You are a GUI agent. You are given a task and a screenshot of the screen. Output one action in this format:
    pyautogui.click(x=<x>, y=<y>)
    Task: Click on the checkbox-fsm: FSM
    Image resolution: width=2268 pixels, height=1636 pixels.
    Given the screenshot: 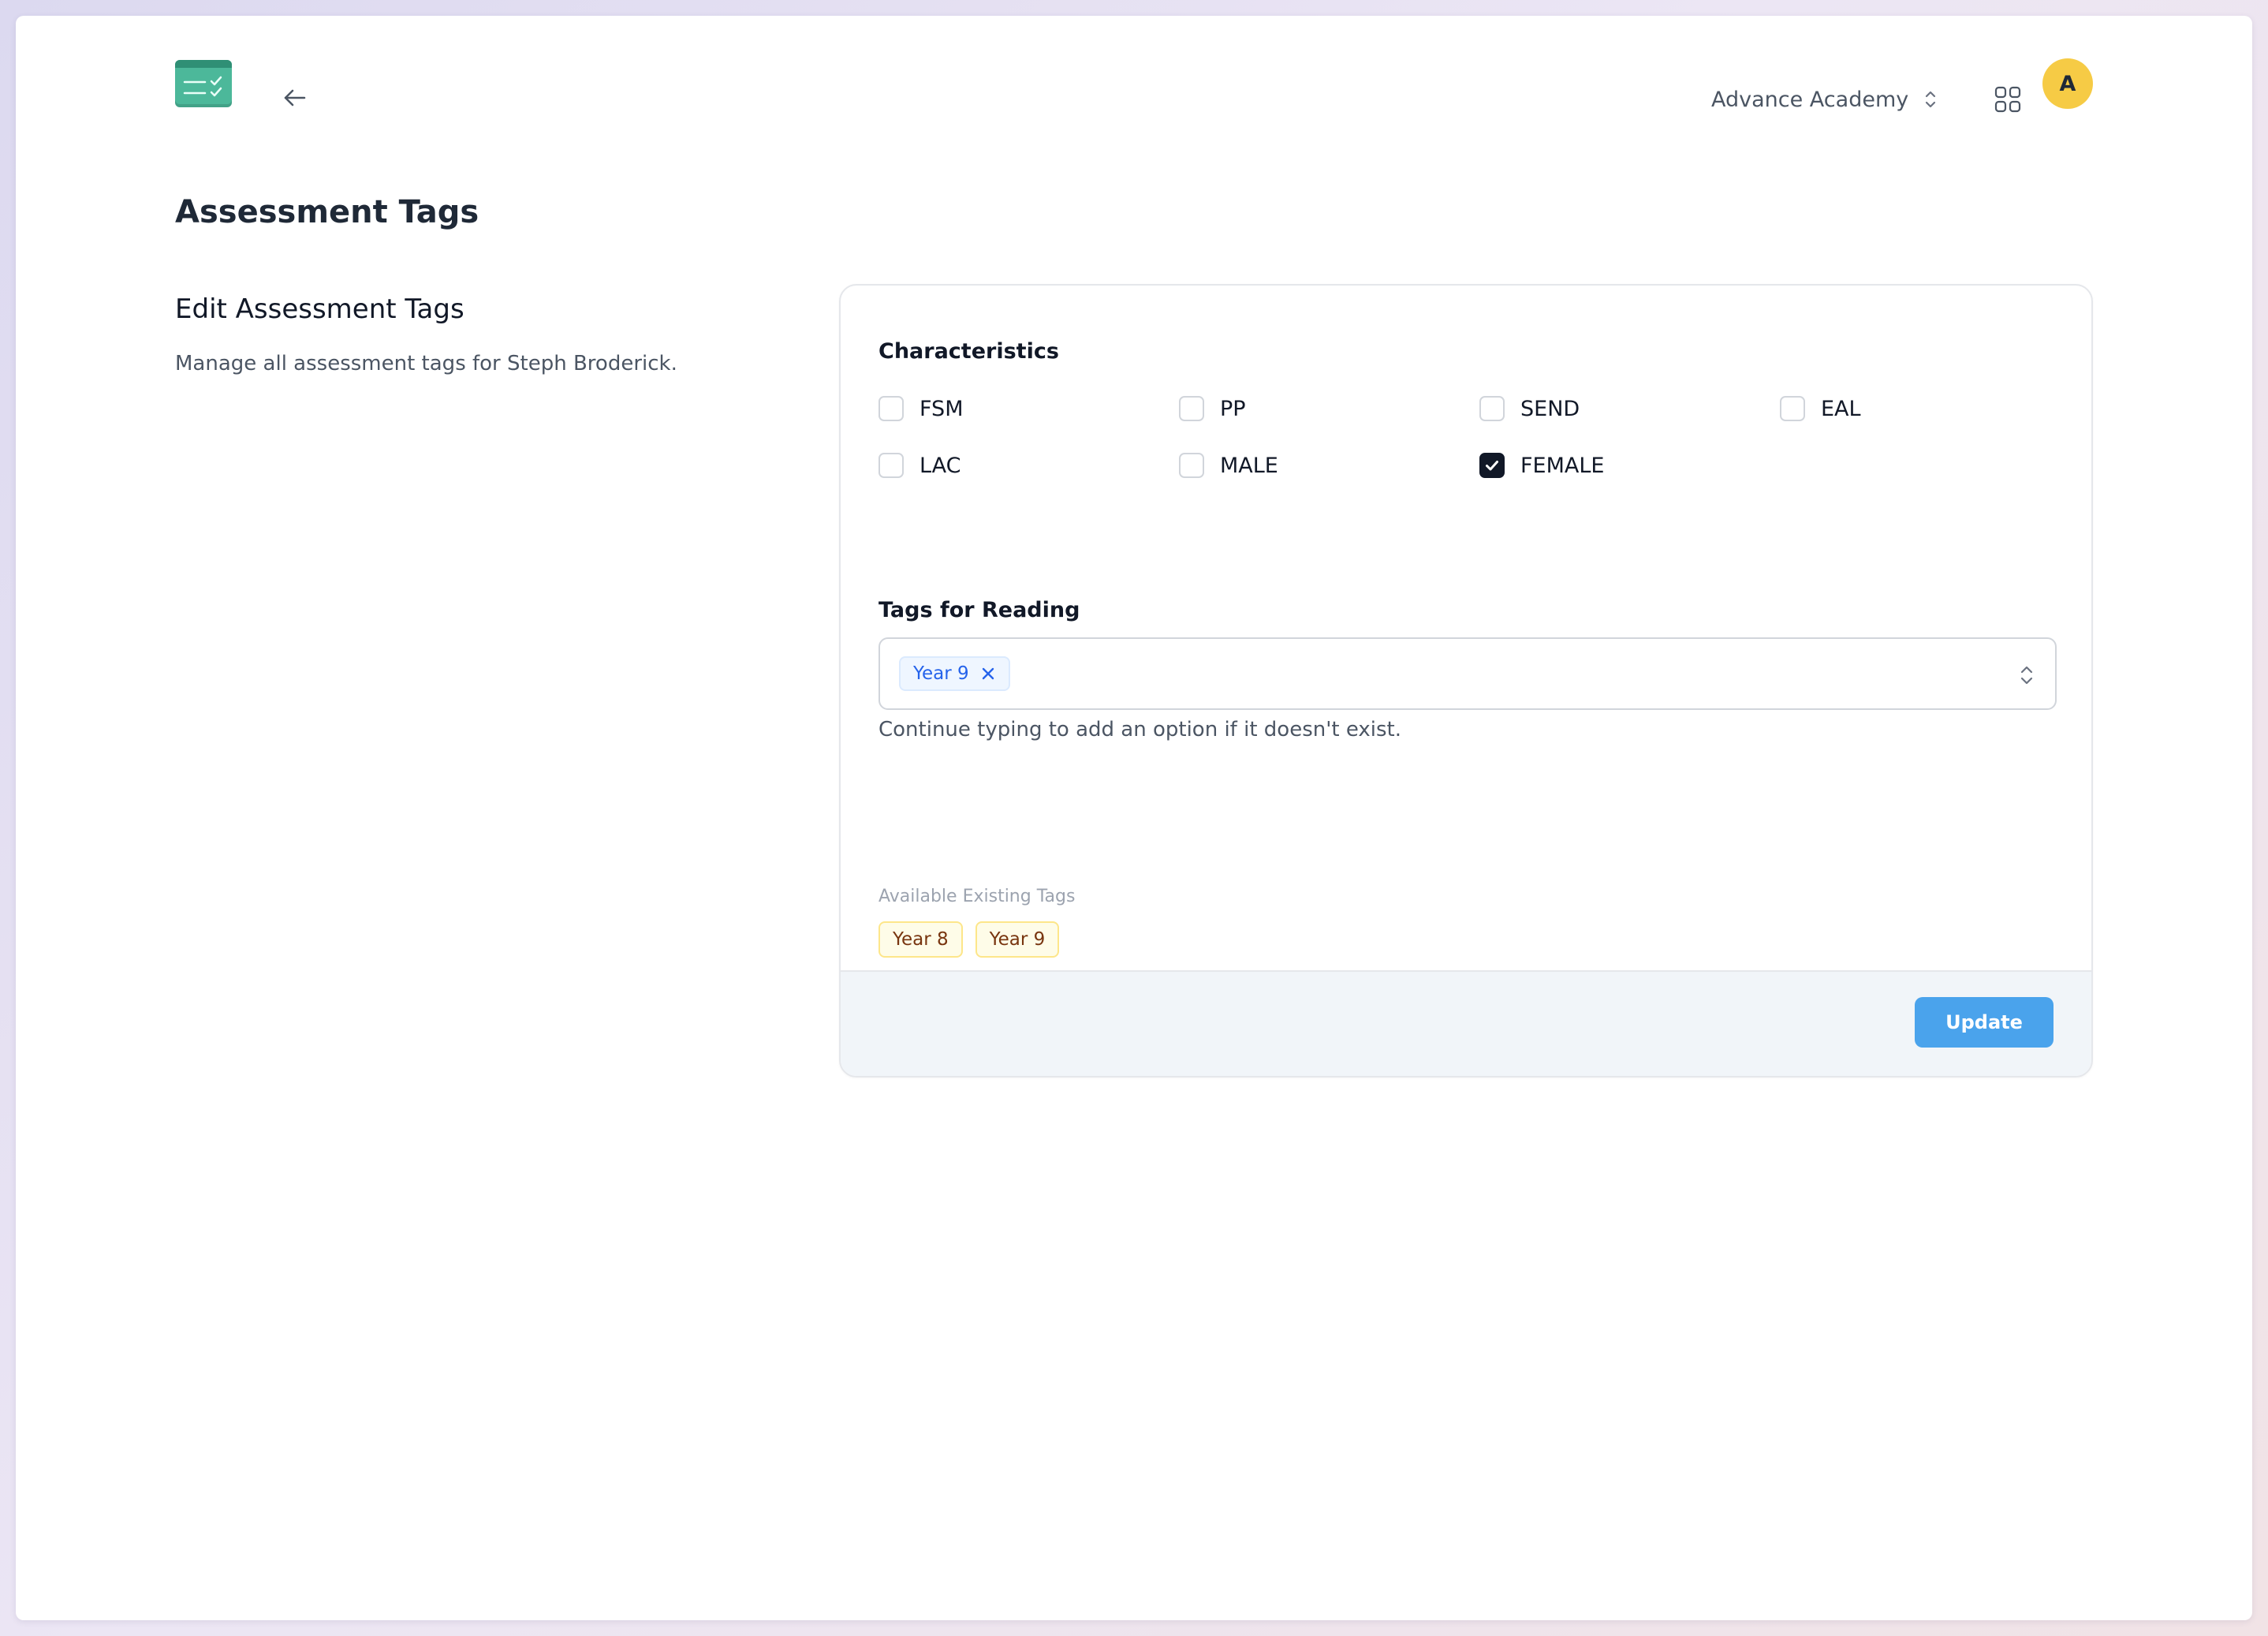 What is the action you would take?
    pyautogui.click(x=921, y=408)
    